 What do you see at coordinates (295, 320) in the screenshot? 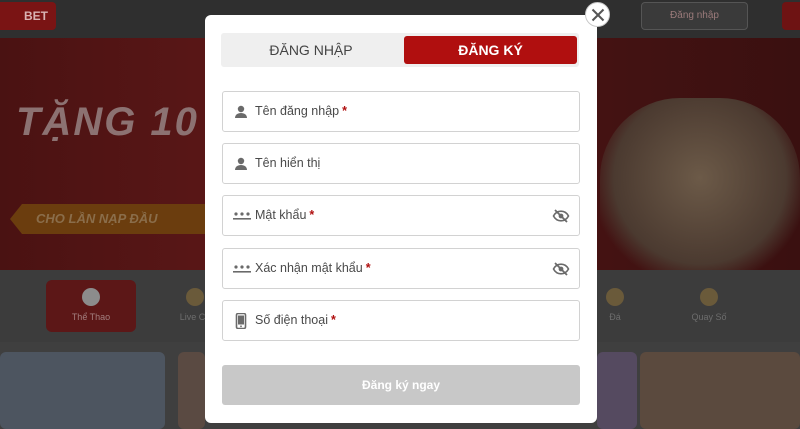
I see `phone-placeholder: Số điện thoại *` at bounding box center [295, 320].